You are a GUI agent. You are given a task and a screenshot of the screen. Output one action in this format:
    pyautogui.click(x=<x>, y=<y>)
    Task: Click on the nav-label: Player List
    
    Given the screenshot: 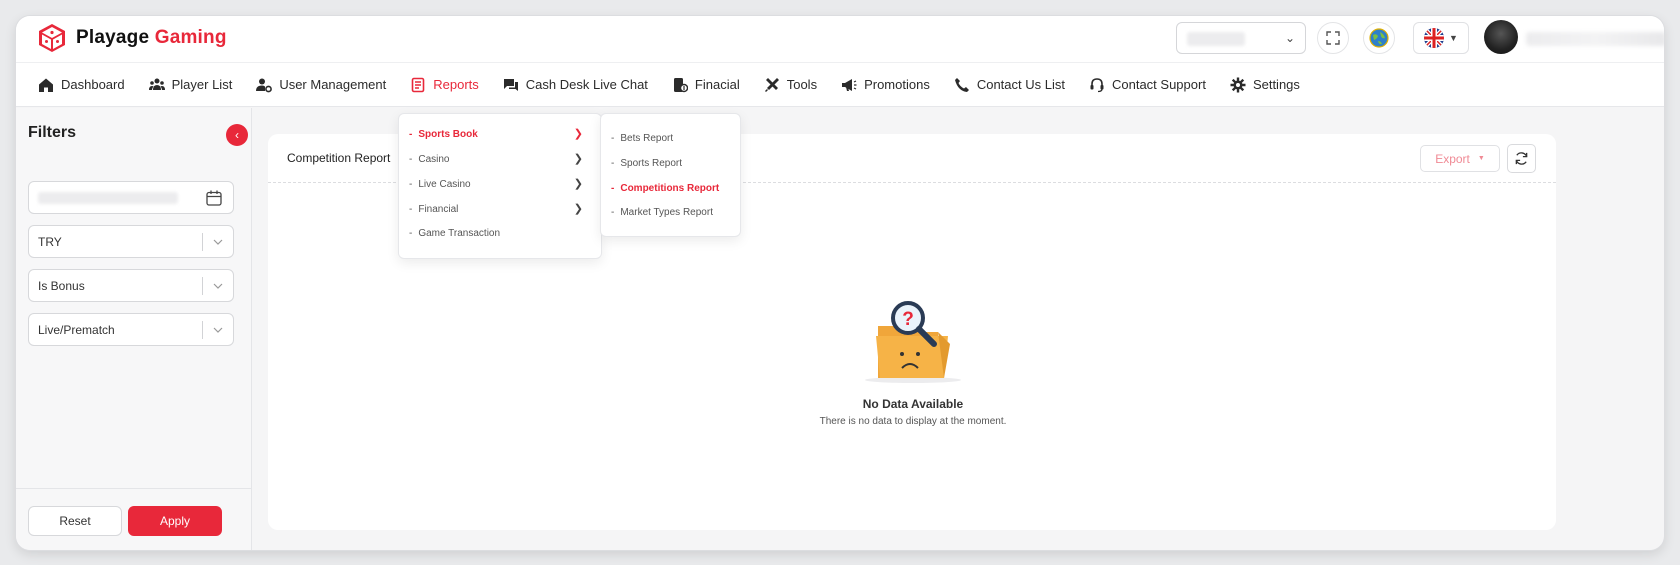 What is the action you would take?
    pyautogui.click(x=202, y=84)
    